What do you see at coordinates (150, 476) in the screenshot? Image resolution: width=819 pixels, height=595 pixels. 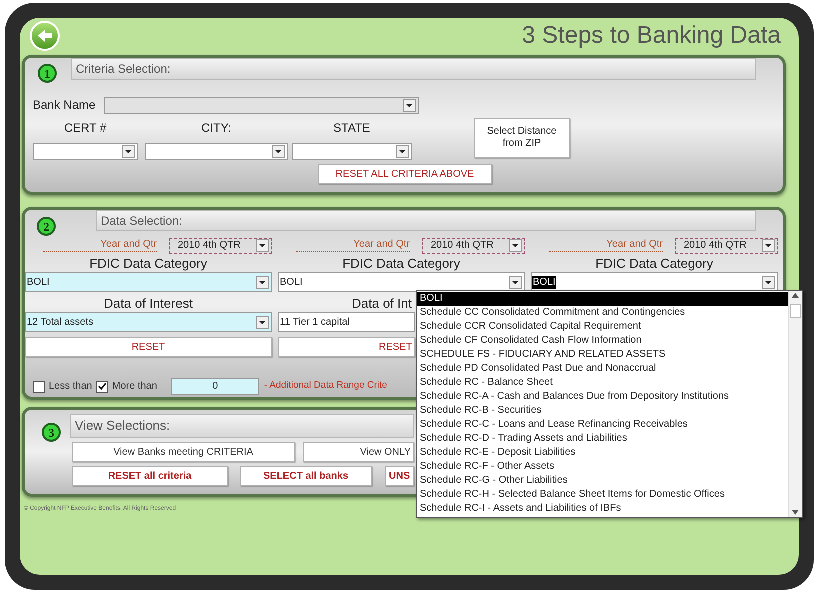 I see `view-action-button: RESET all criteria` at bounding box center [150, 476].